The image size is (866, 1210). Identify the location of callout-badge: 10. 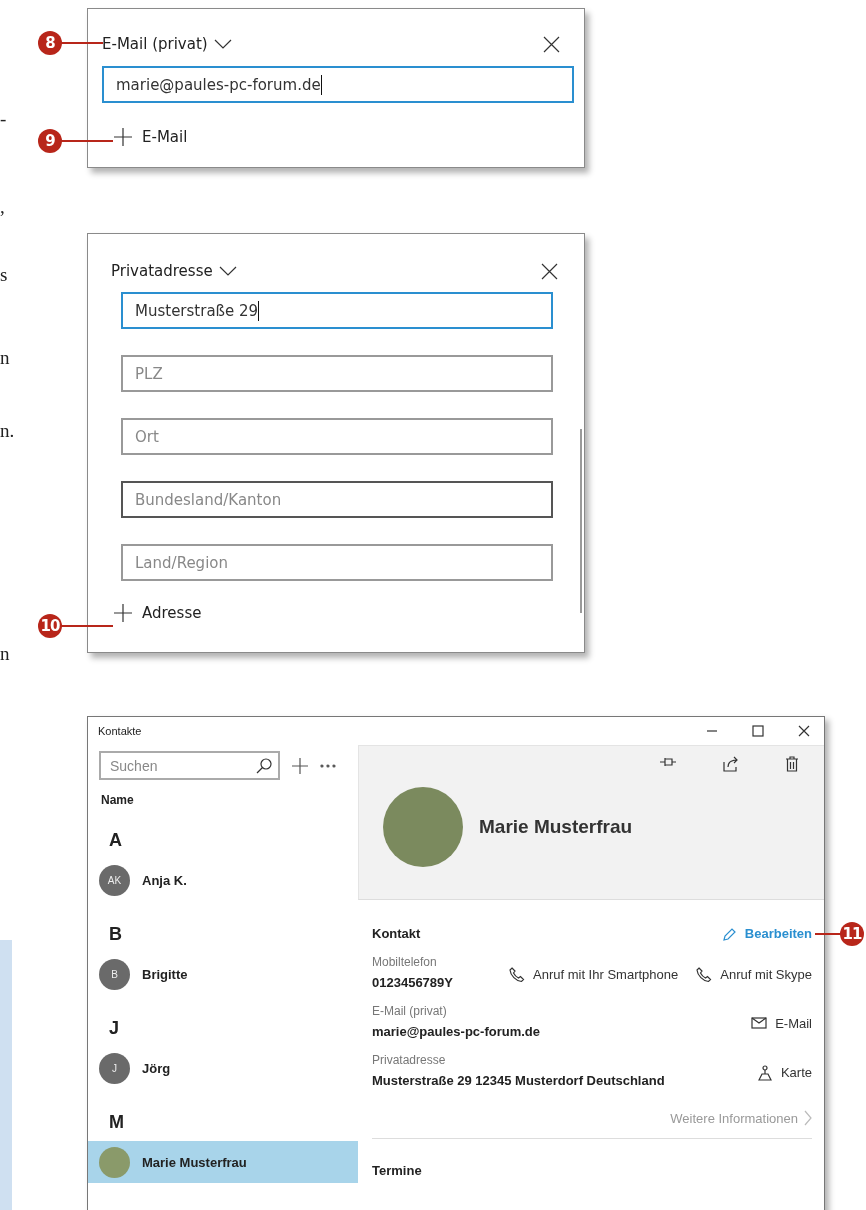
(50, 626).